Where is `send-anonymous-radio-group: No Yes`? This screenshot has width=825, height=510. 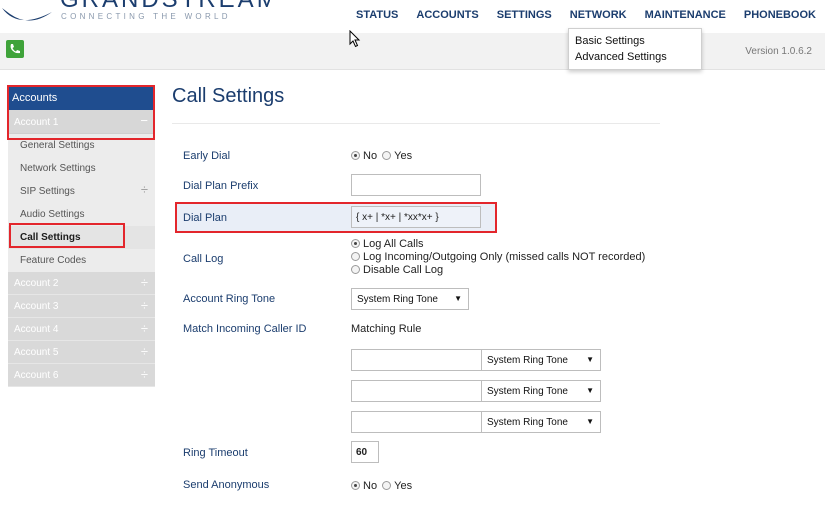 send-anonymous-radio-group: No Yes is located at coordinates (381, 486).